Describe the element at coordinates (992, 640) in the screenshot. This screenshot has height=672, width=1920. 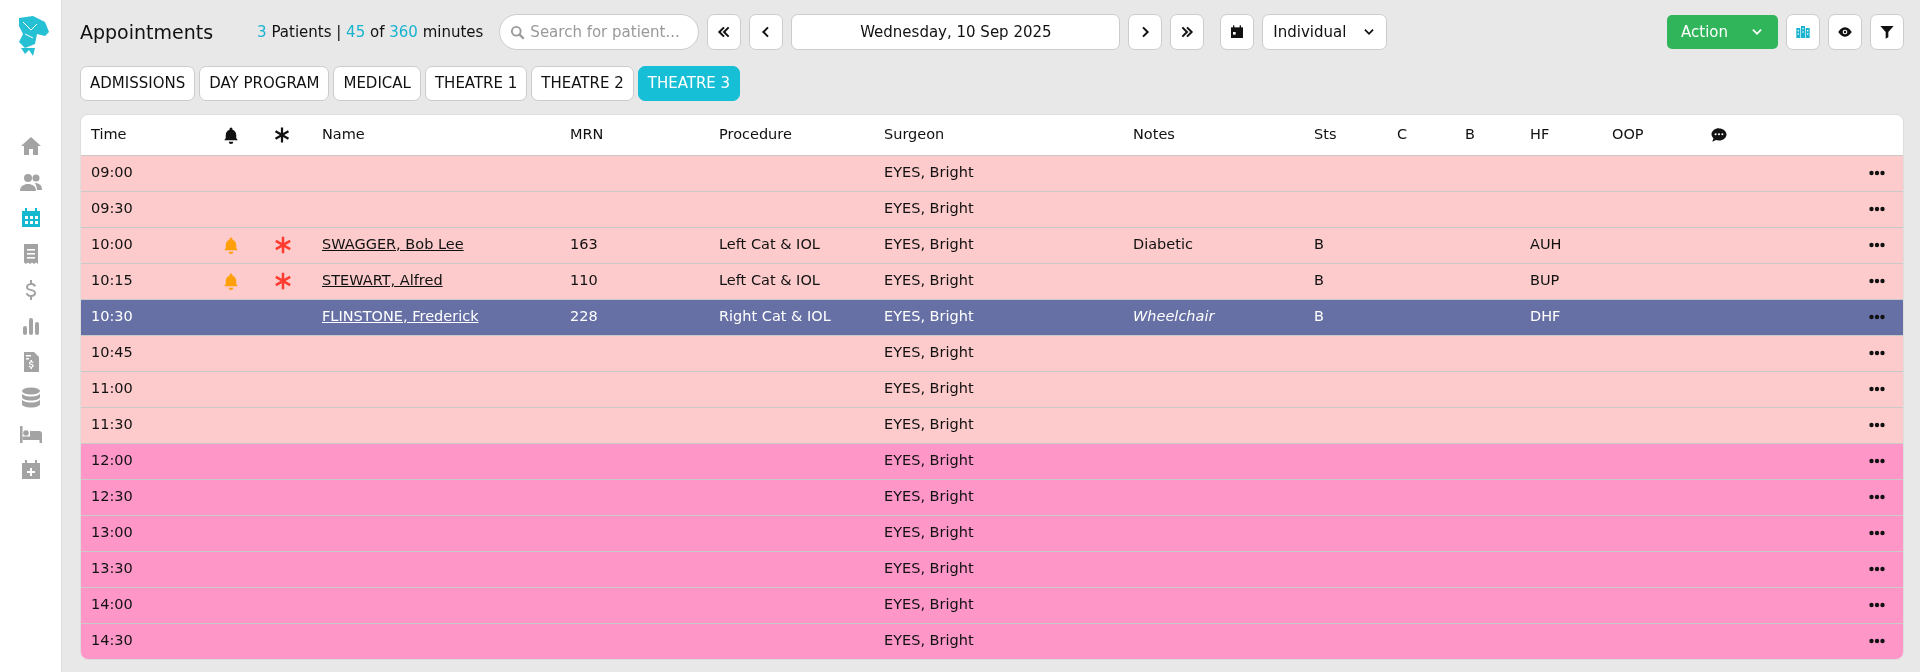
I see `appointment-row: 14:30 EYES, Bright` at that location.